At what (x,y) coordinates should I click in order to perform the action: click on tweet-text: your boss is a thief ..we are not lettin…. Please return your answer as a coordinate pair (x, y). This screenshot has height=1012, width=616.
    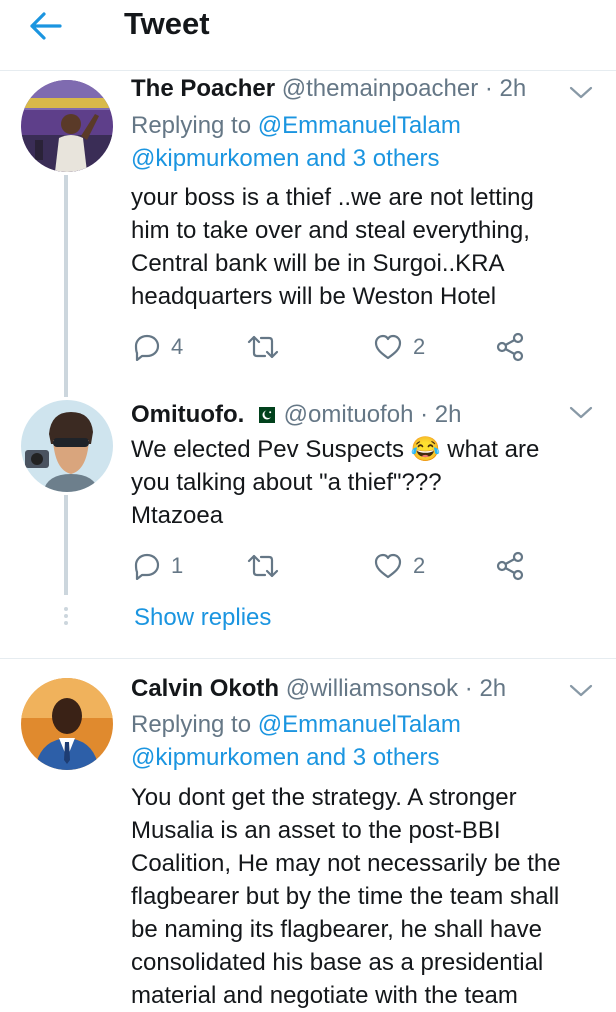
    Looking at the image, I should click on (366, 247).